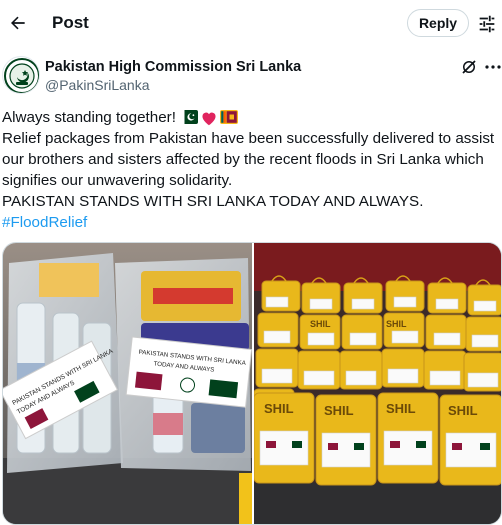 Image resolution: width=502 pixels, height=525 pixels. What do you see at coordinates (252, 117) in the screenshot?
I see `tweet-line: Always standing together!` at bounding box center [252, 117].